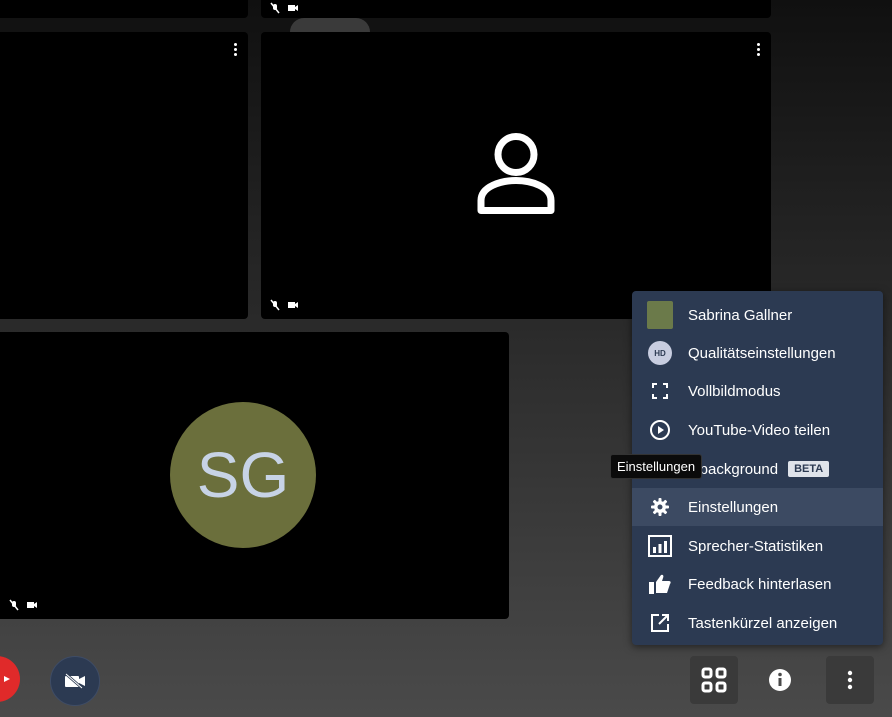 The width and height of the screenshot is (892, 717). I want to click on person-placeholder-icon, so click(516, 175).